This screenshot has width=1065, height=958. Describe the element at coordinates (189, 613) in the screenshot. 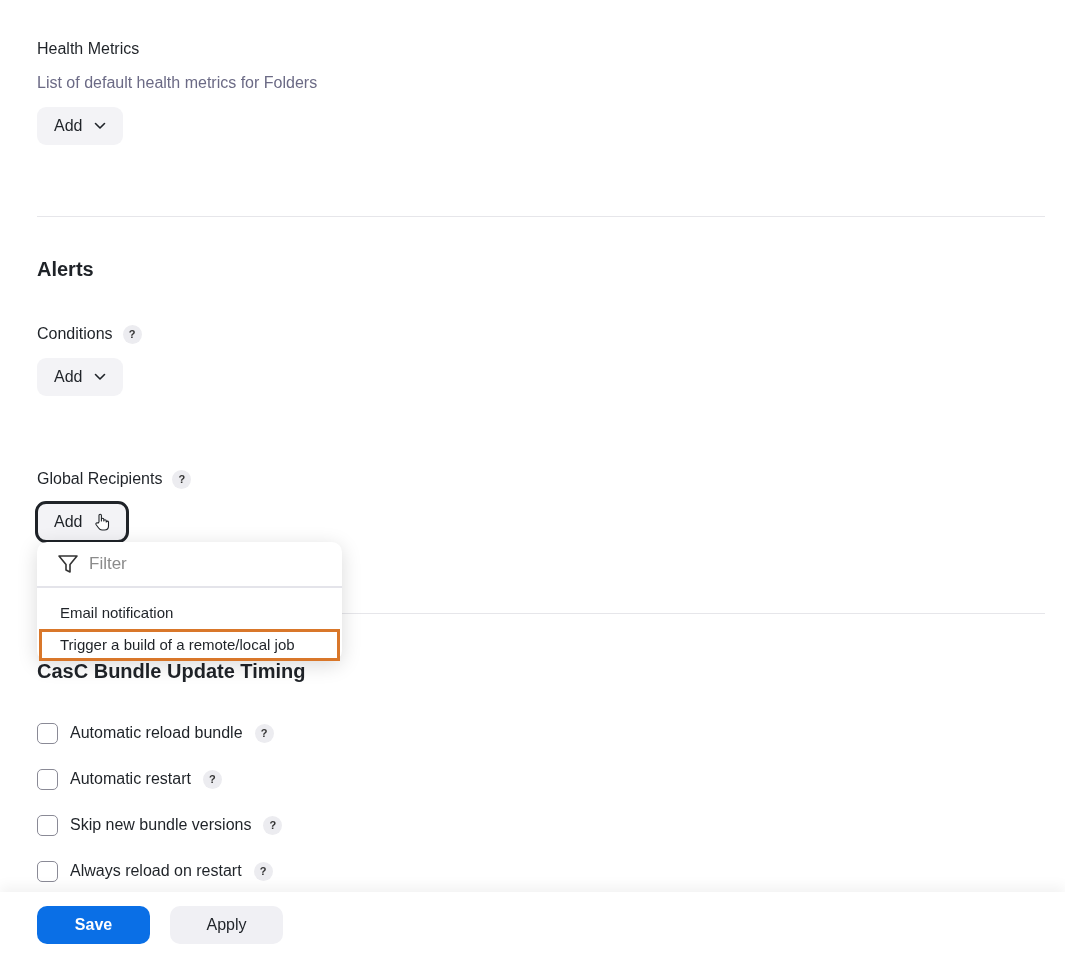

I see `menu-item: Email notification` at that location.